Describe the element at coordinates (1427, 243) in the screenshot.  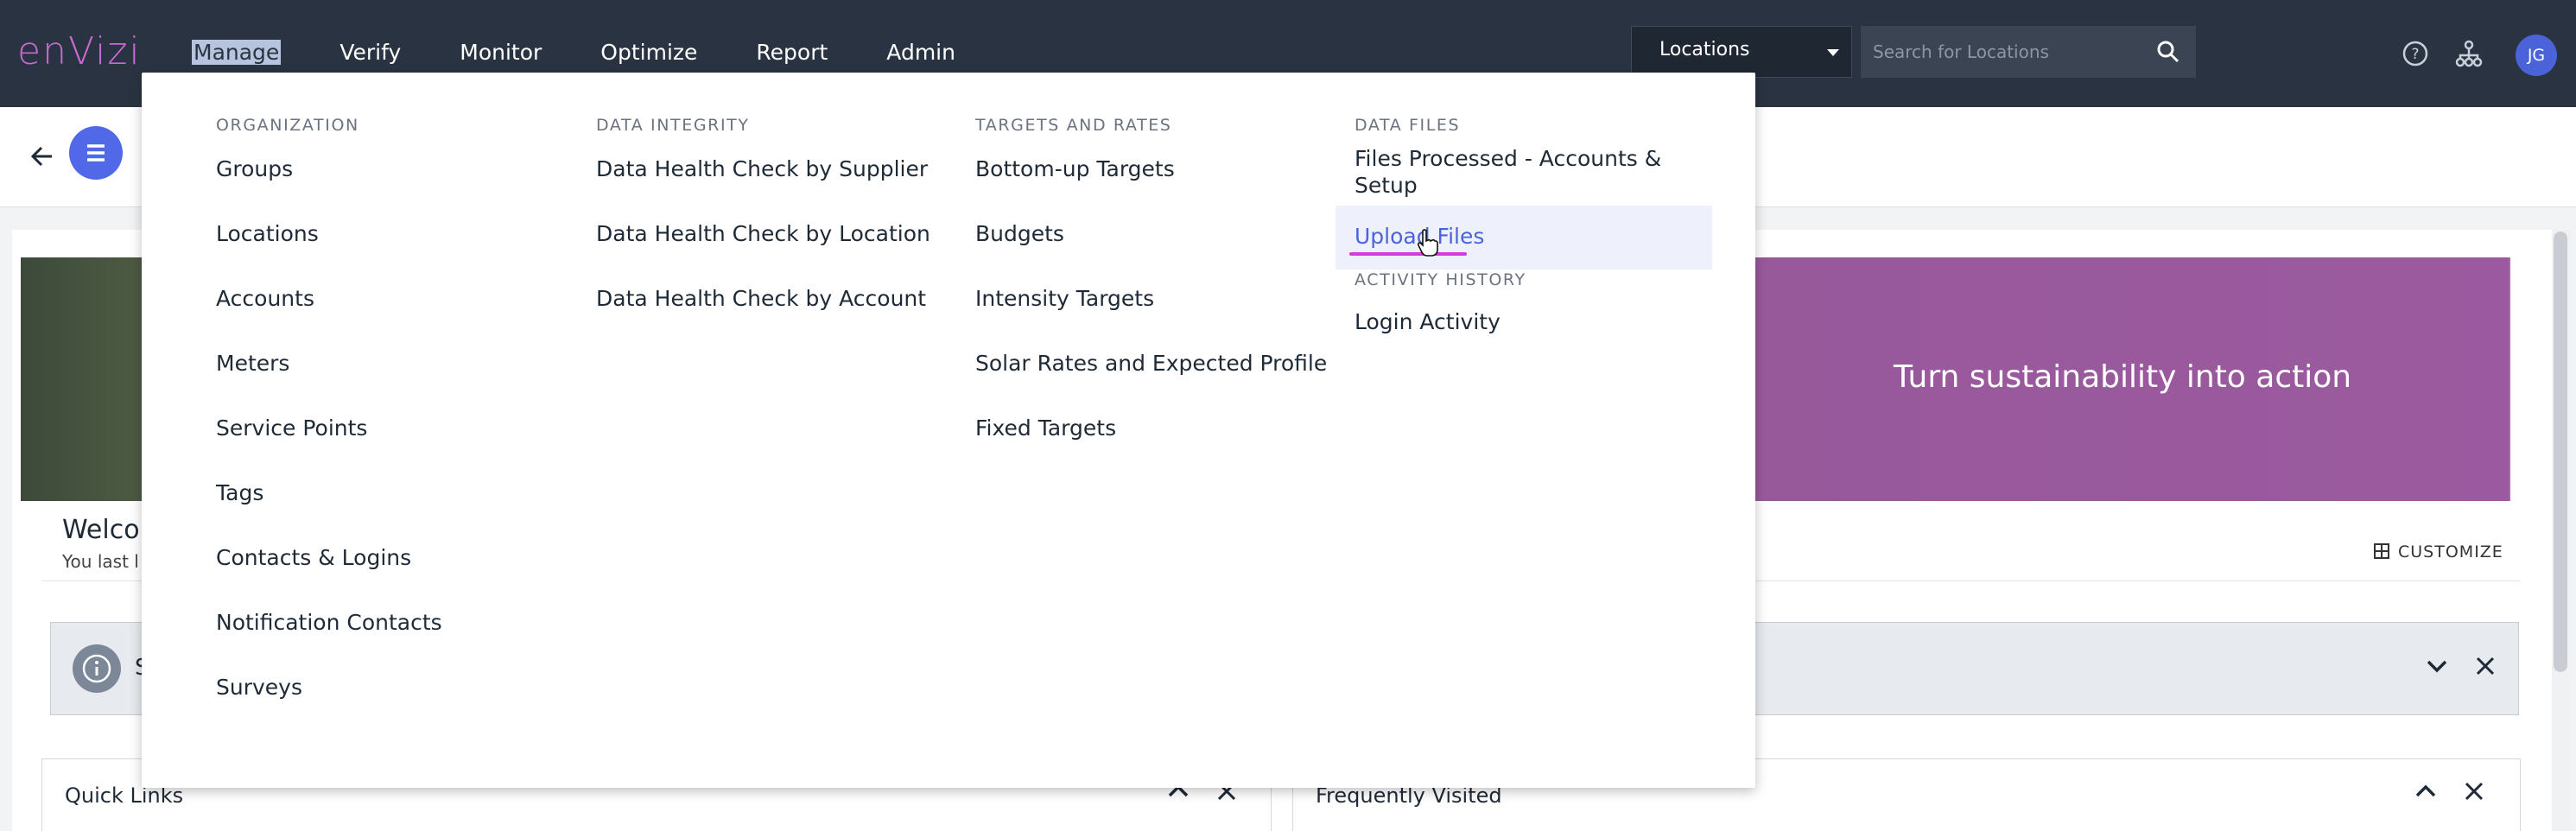
I see `hand-cursor-icon` at that location.